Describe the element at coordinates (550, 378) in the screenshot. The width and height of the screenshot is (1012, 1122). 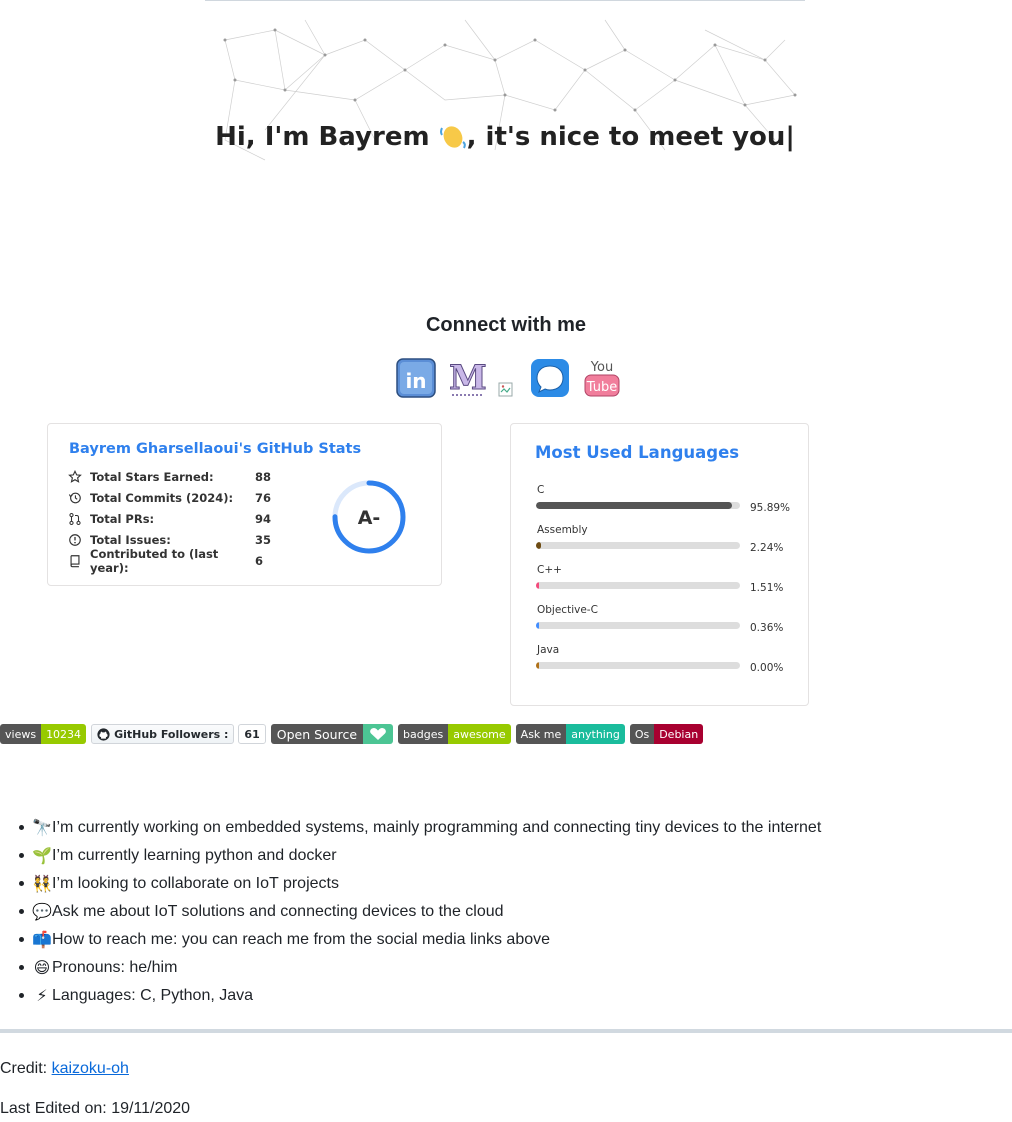
I see `signal-icon` at that location.